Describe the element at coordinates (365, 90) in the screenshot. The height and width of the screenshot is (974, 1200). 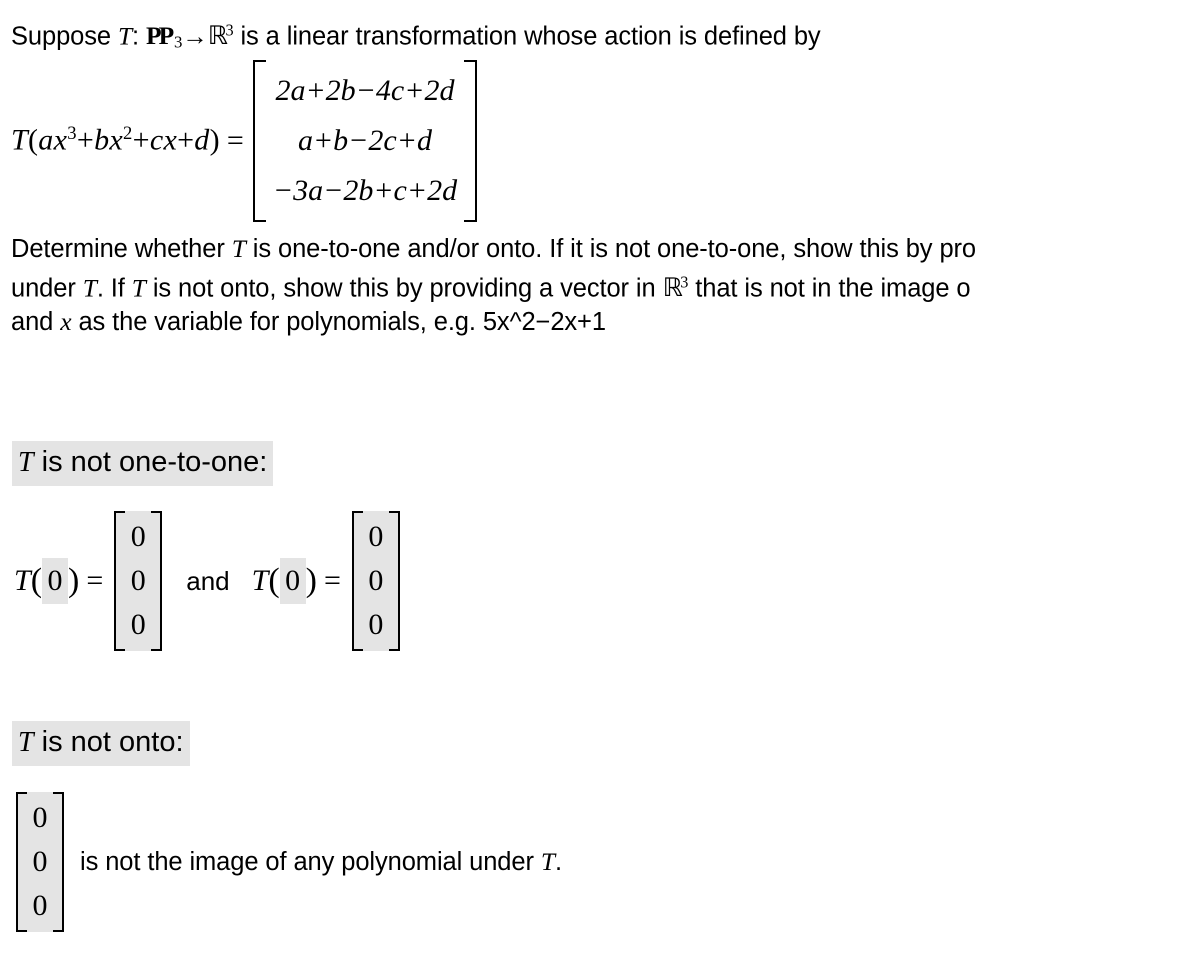
I see `matrix-row-1: 2a+2b−4c+2d` at that location.